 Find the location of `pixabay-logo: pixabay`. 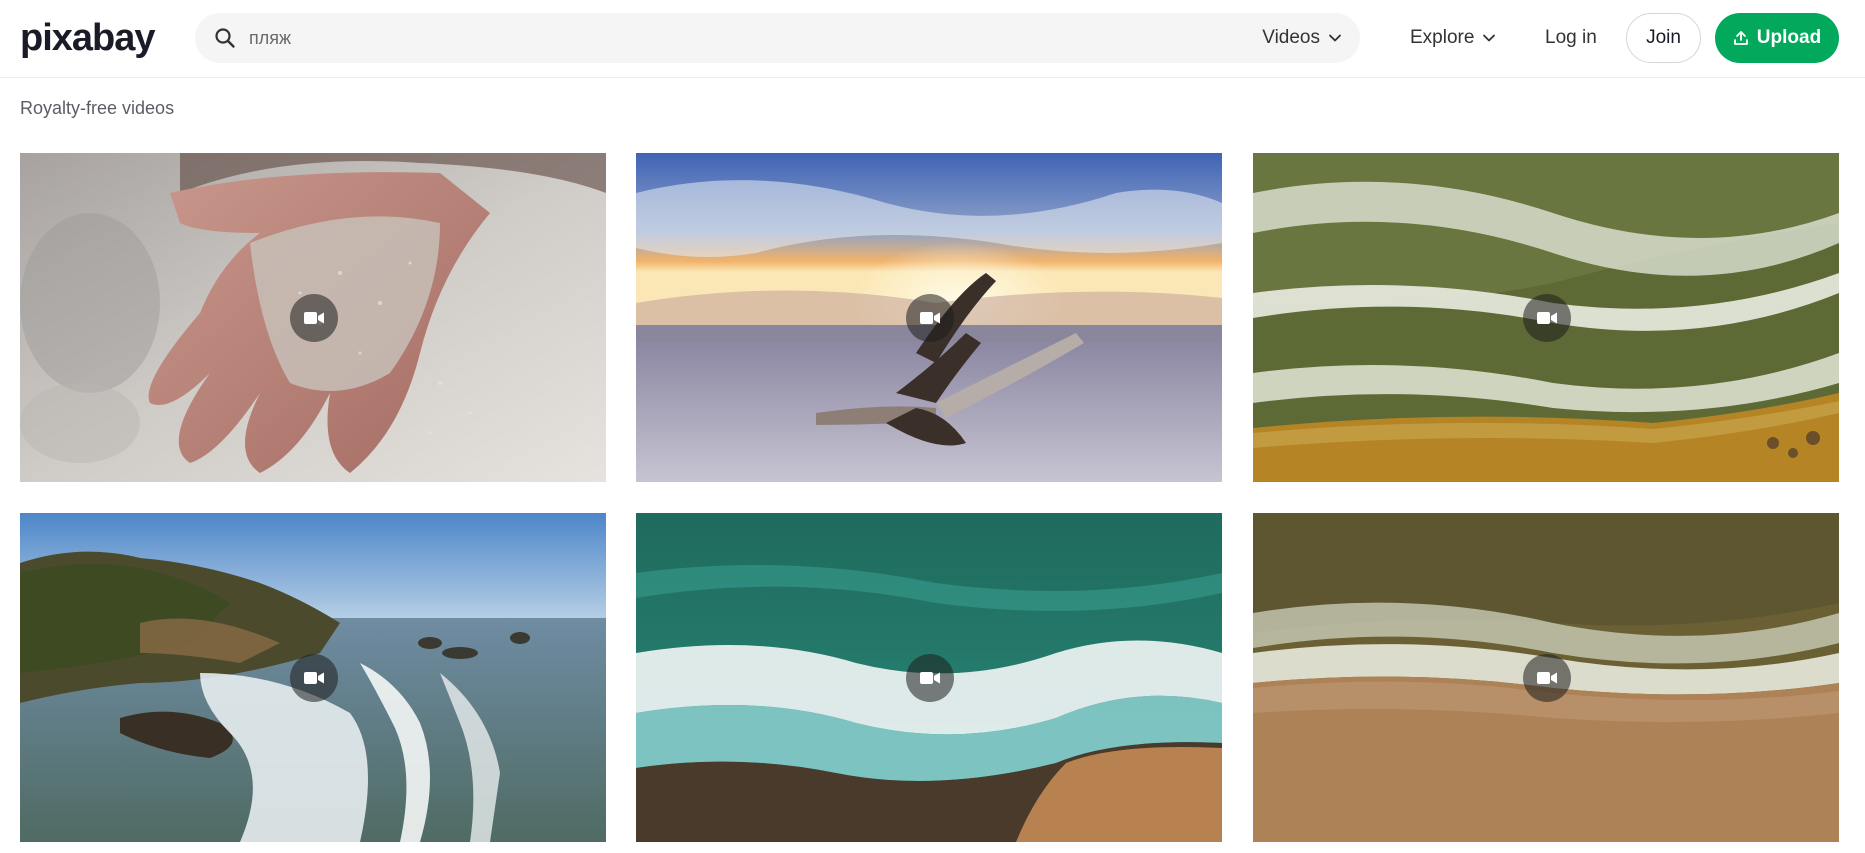

pixabay-logo: pixabay is located at coordinates (88, 38).